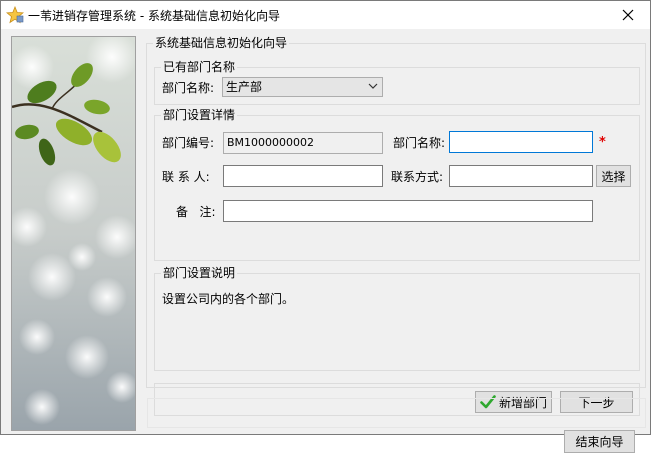  I want to click on close-icon, so click(628, 15).